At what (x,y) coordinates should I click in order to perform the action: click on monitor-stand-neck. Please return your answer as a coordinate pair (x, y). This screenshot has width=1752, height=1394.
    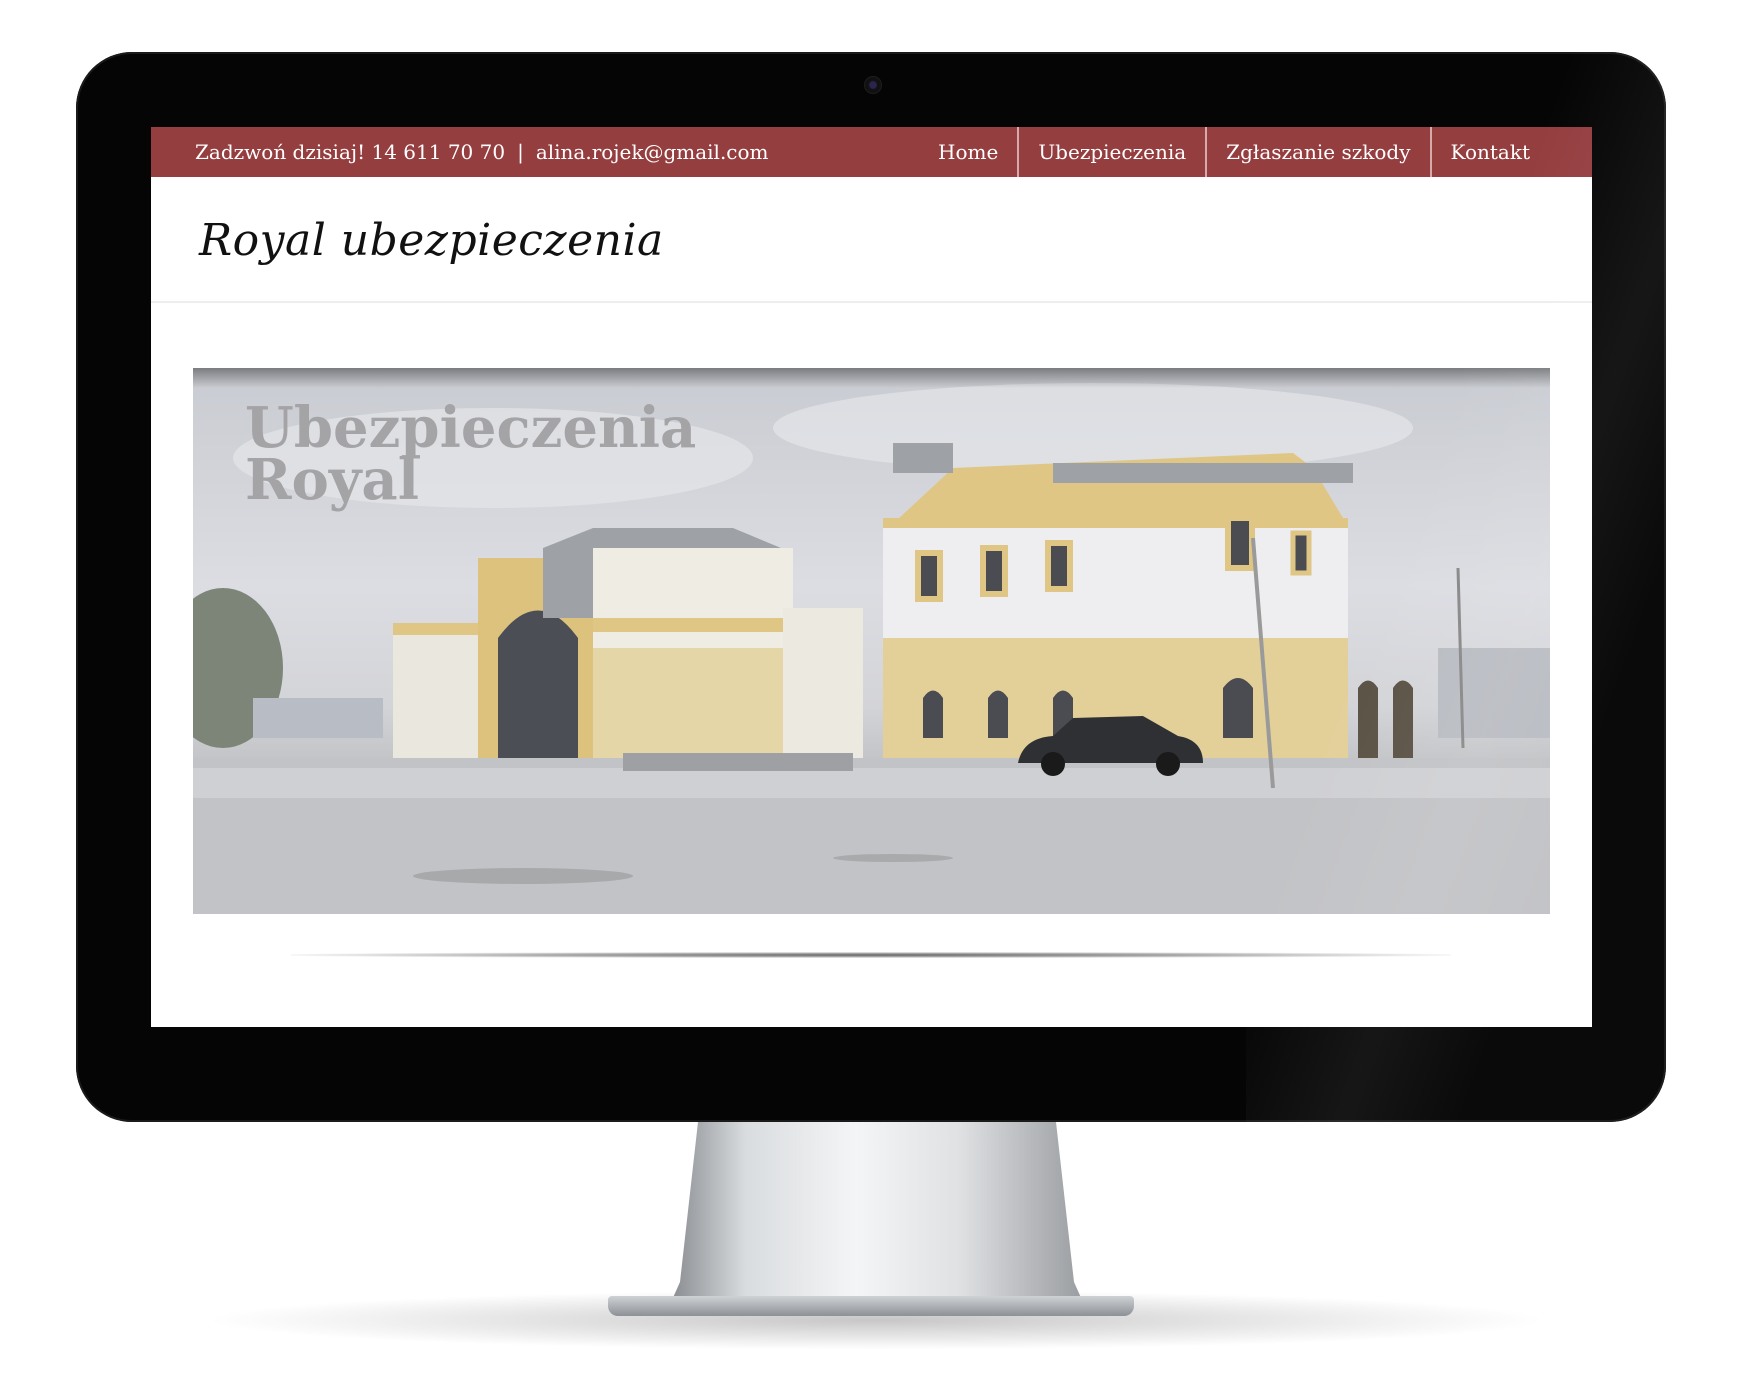
    Looking at the image, I should click on (877, 1211).